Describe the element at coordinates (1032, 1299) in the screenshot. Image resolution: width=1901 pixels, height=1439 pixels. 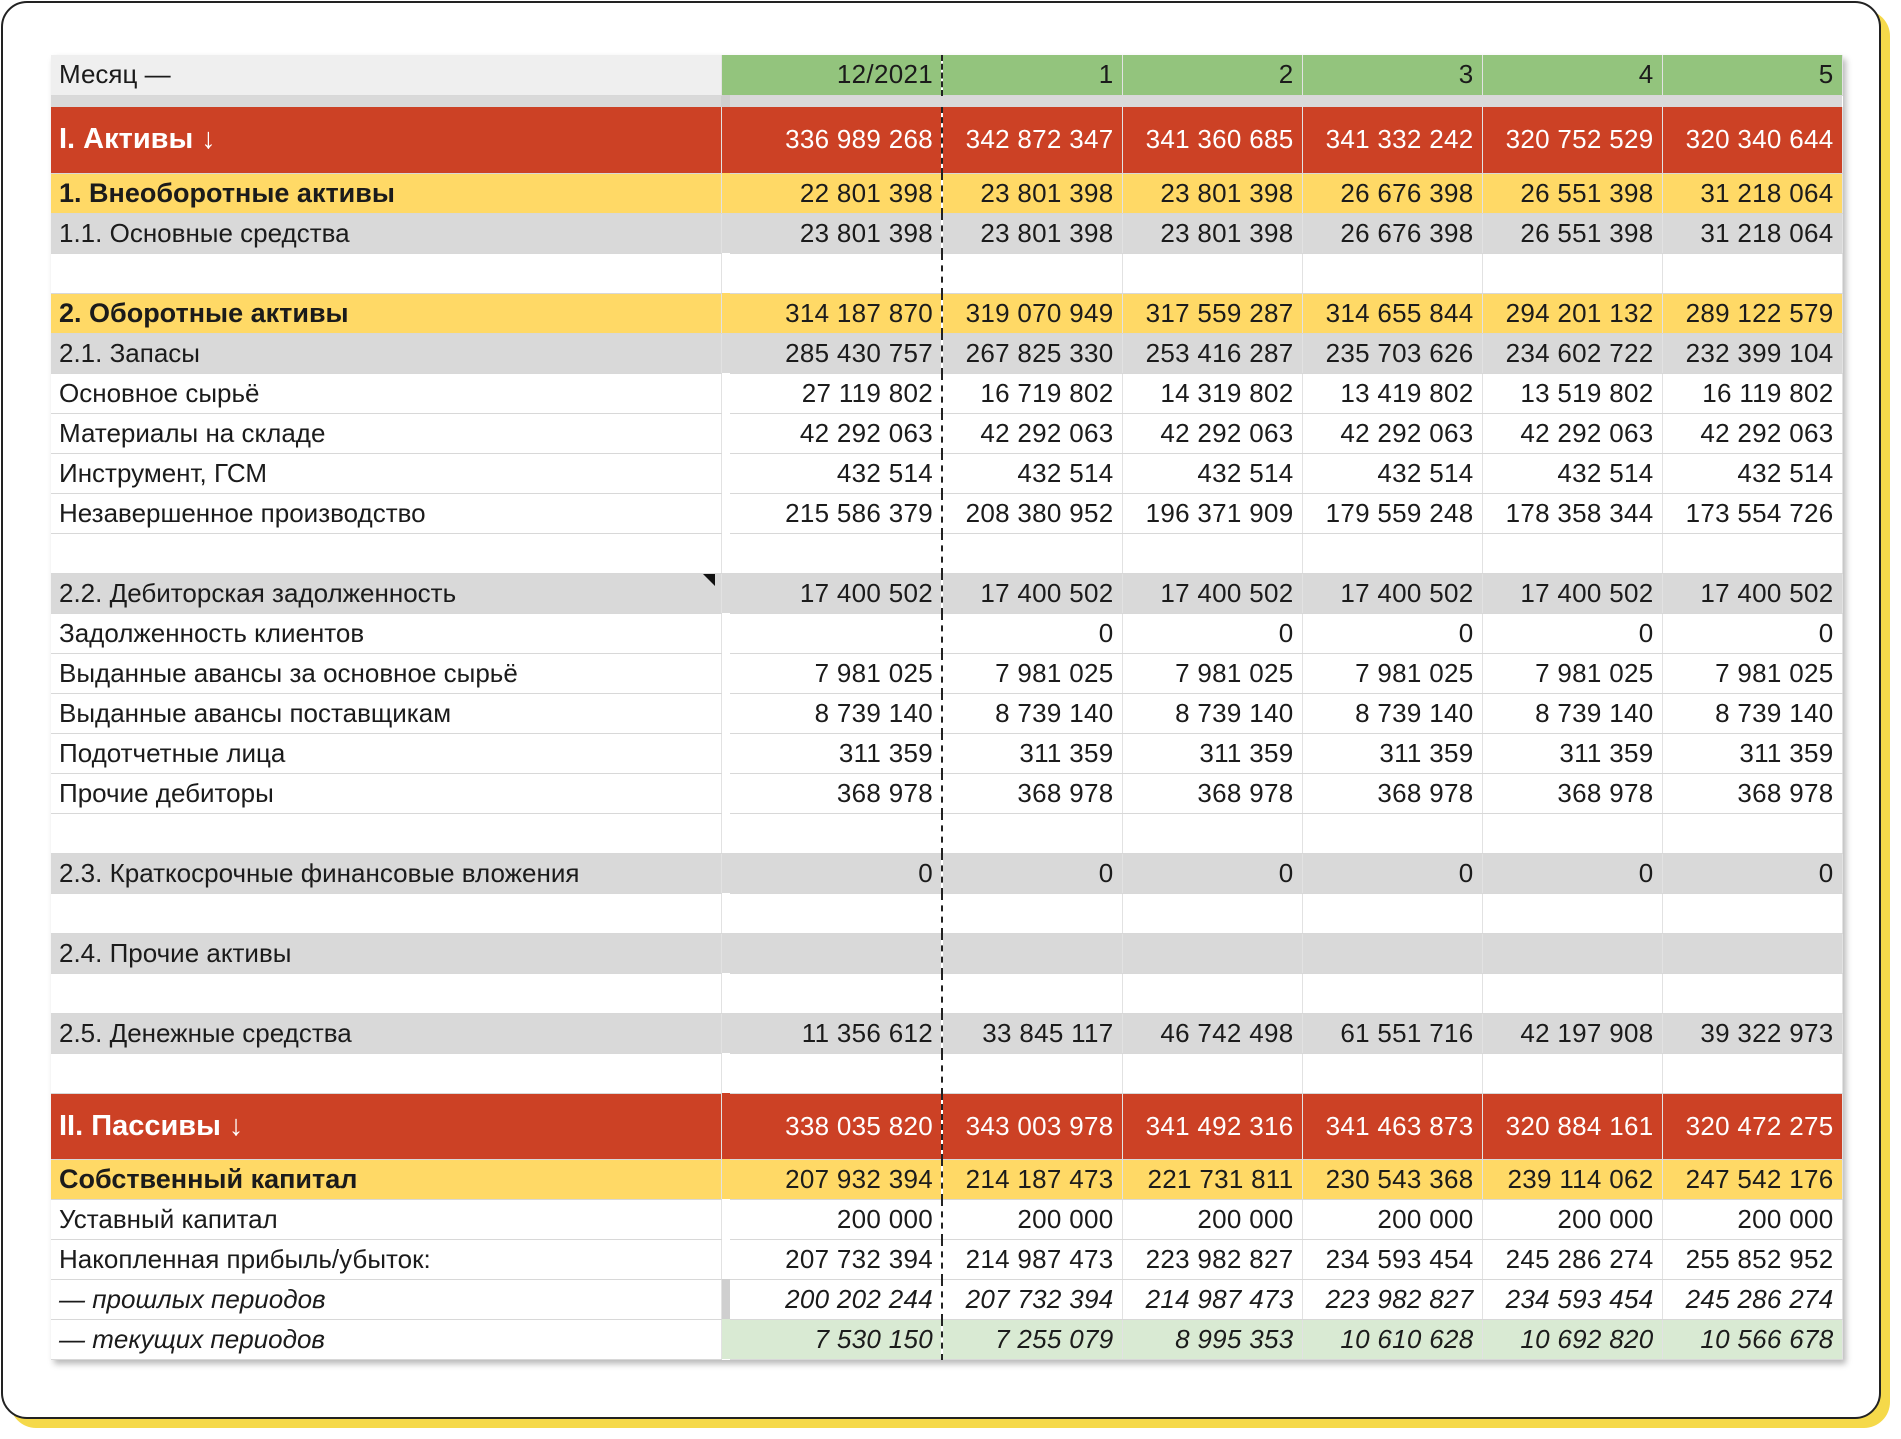
I see `value-cell: 207 732 394` at that location.